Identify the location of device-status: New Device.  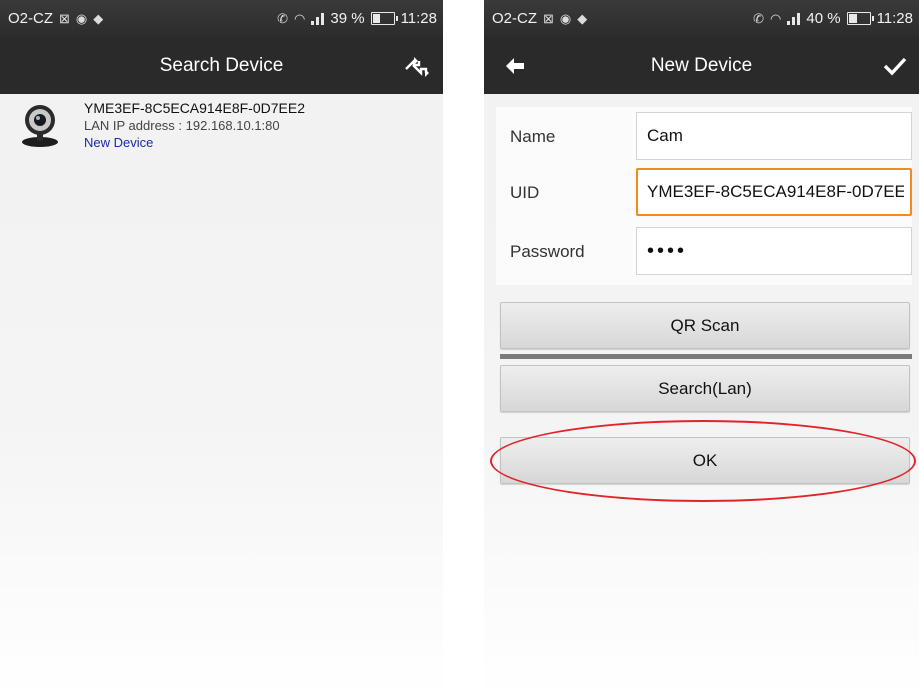
(119, 142).